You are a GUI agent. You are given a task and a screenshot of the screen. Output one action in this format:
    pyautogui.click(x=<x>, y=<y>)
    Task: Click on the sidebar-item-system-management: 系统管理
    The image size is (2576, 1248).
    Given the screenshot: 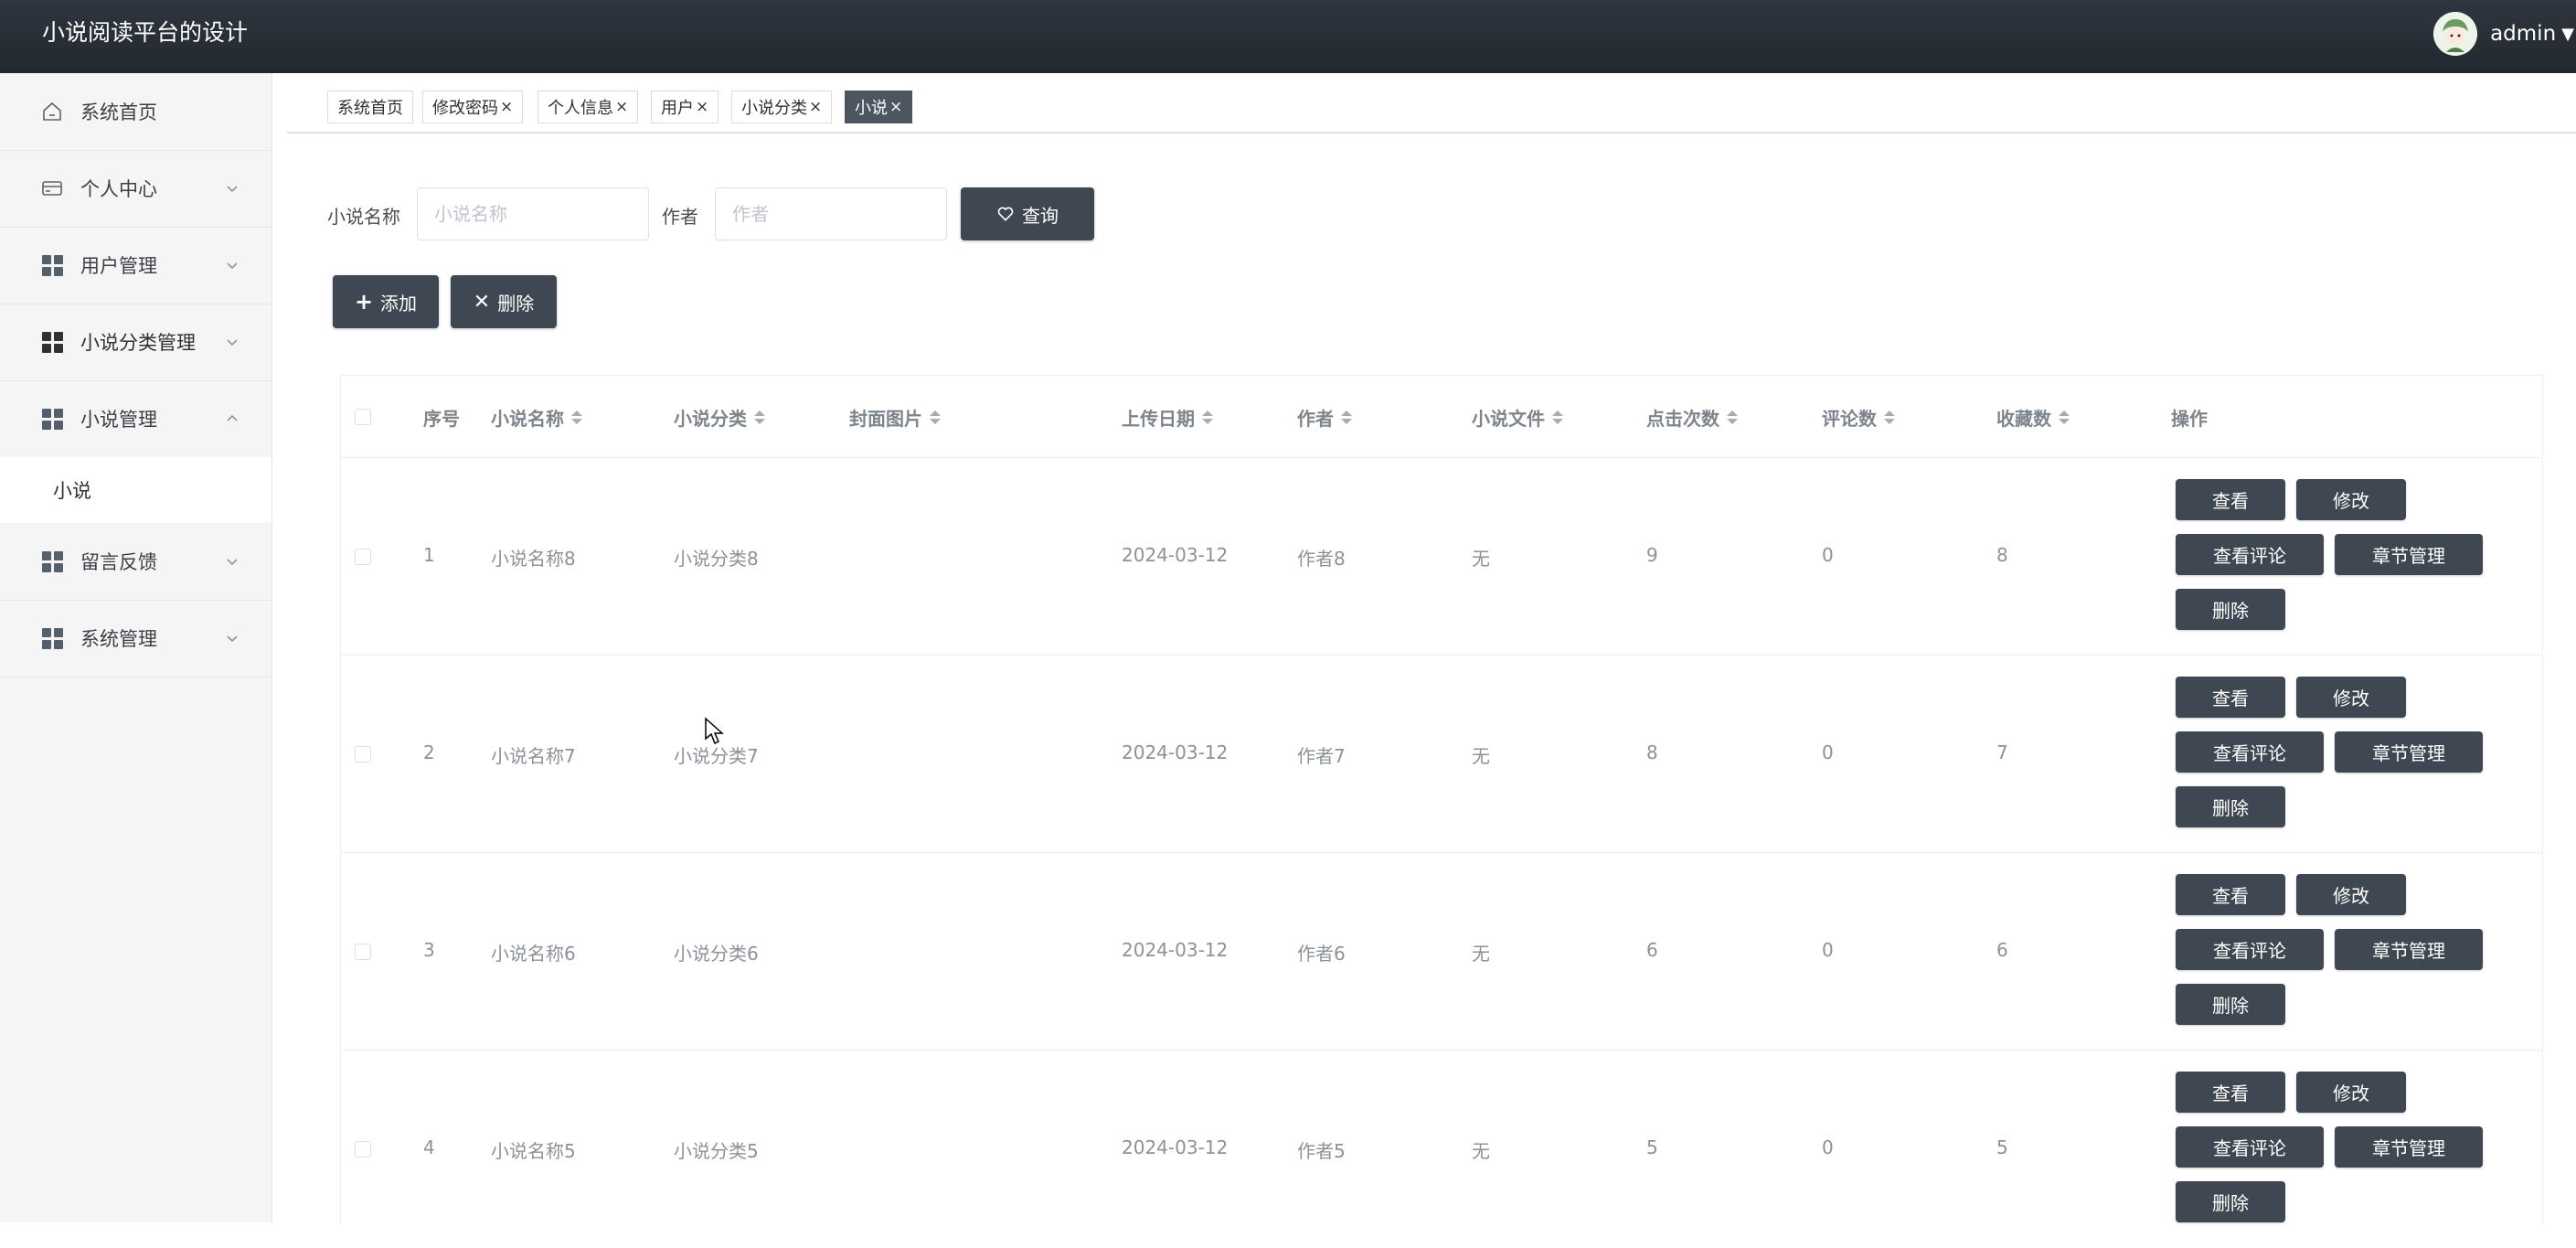 What is the action you would take?
    pyautogui.click(x=135, y=638)
    